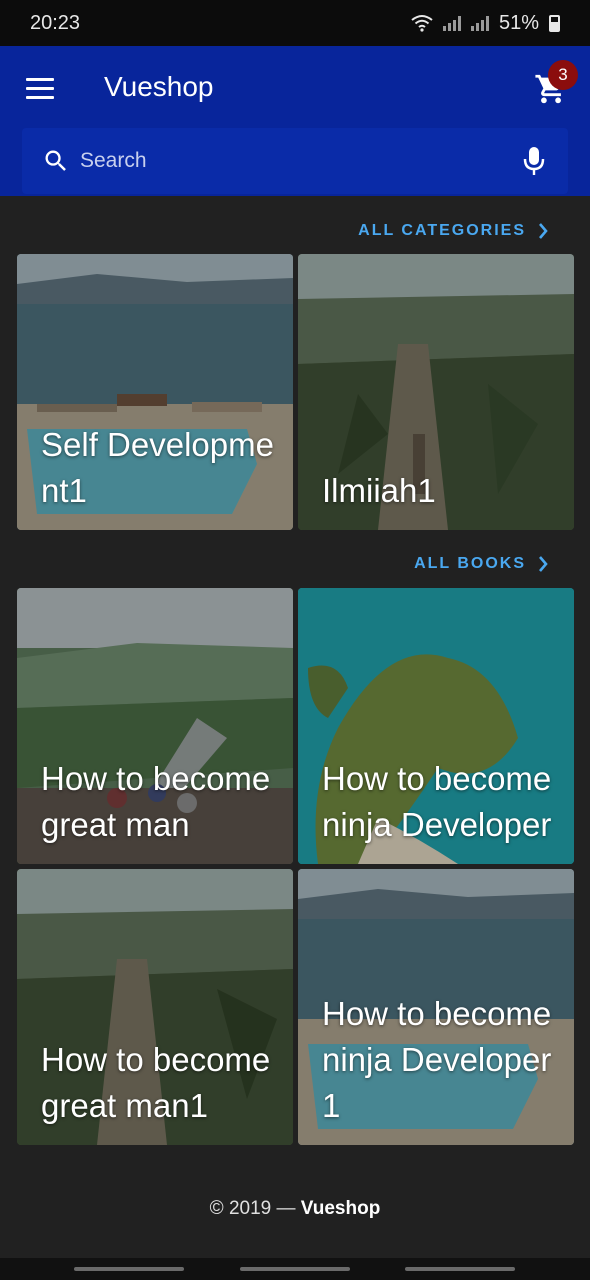  Describe the element at coordinates (155, 726) in the screenshot. I see `book-card: How to become great man` at that location.